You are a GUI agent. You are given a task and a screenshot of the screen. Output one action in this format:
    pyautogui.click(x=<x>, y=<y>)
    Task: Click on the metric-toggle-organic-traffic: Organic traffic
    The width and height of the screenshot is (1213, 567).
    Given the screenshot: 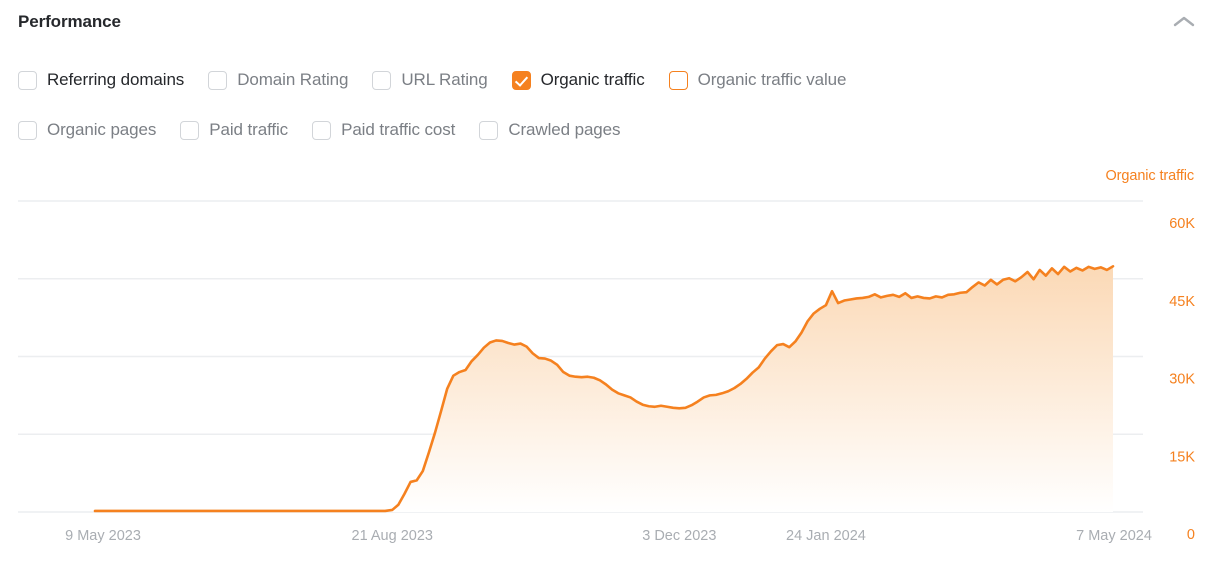 What is the action you would take?
    pyautogui.click(x=578, y=80)
    